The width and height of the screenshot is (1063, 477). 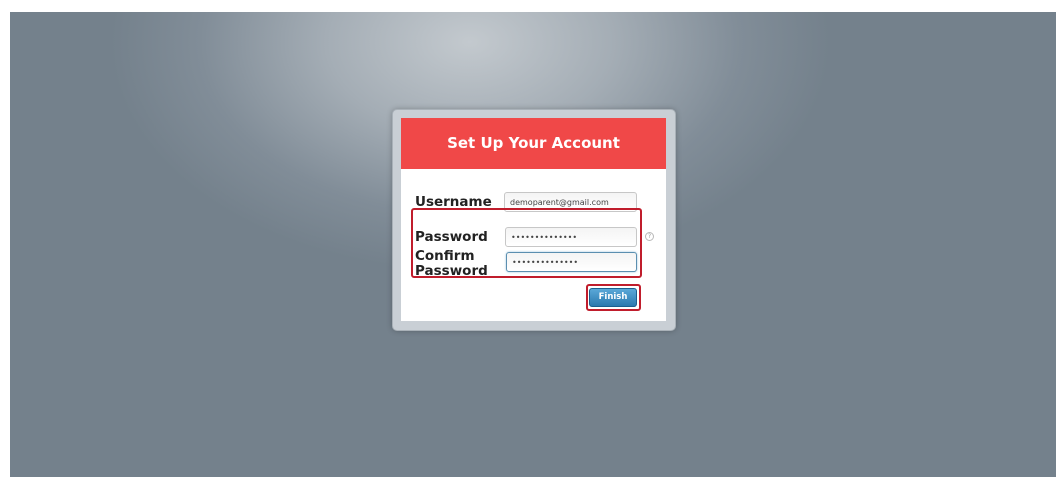 I want to click on password-field, so click(x=571, y=237).